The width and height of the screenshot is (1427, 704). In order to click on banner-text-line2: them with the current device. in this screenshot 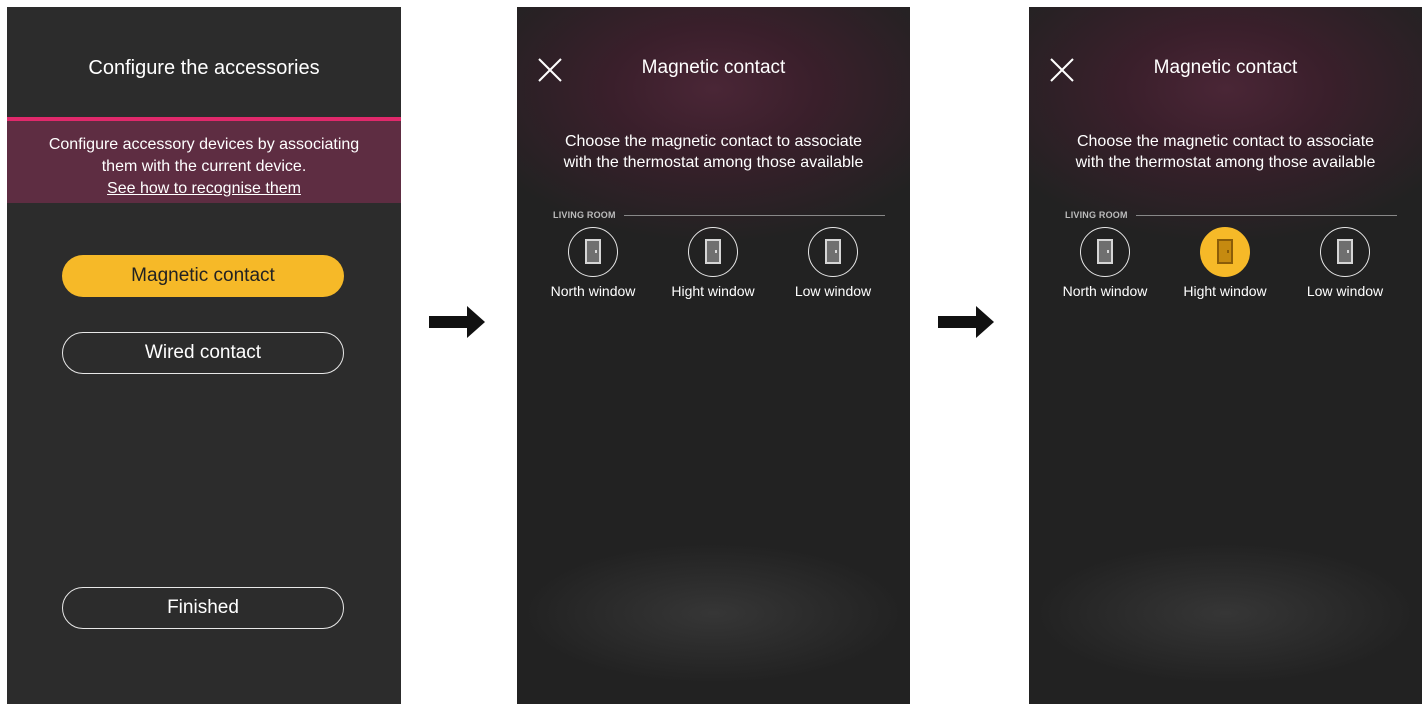, I will do `click(204, 166)`.